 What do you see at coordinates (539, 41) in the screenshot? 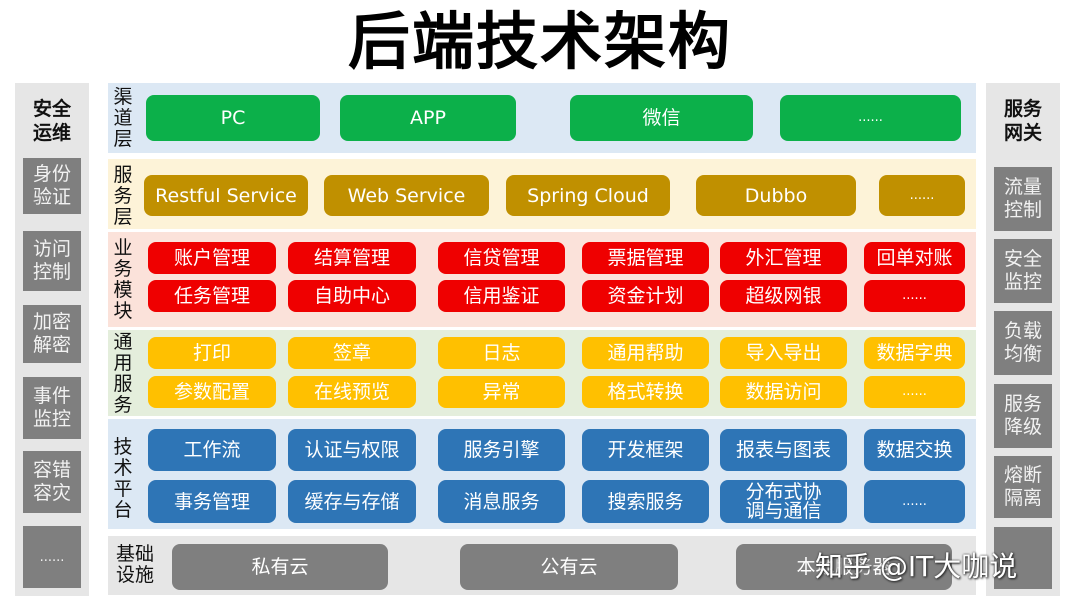
I see `page-title: 后端技术架构` at bounding box center [539, 41].